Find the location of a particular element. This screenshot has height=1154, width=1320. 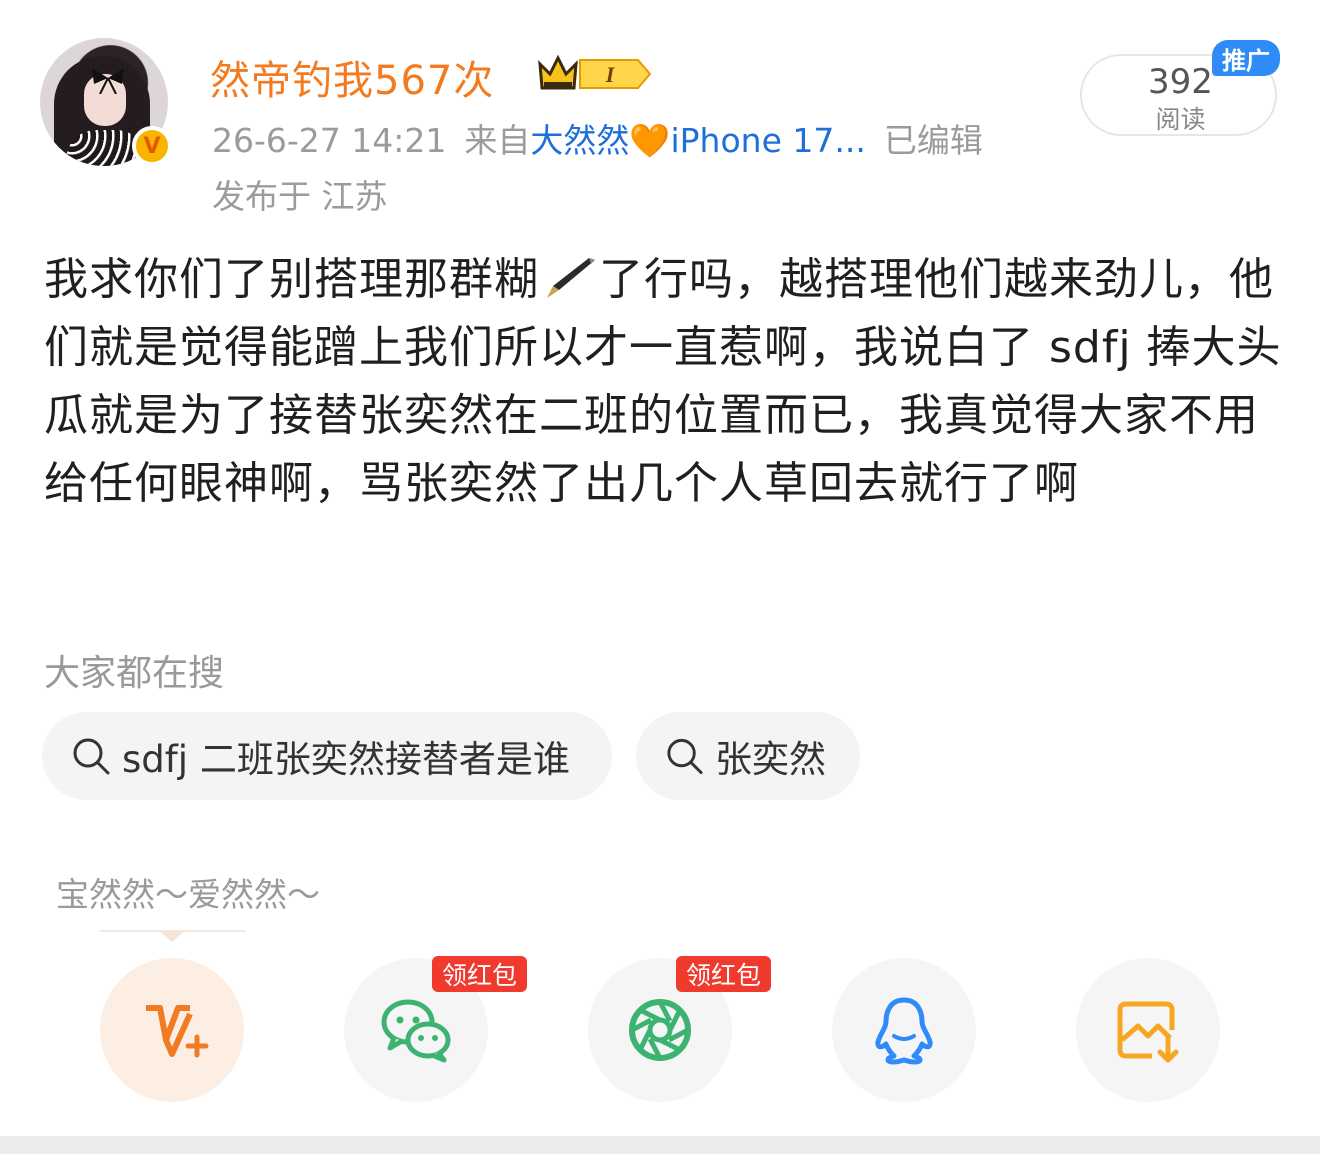

post-meta: 26-6-27 14:21 来自大然然🧡iPhone 17... 已编辑 is located at coordinates (597, 138).